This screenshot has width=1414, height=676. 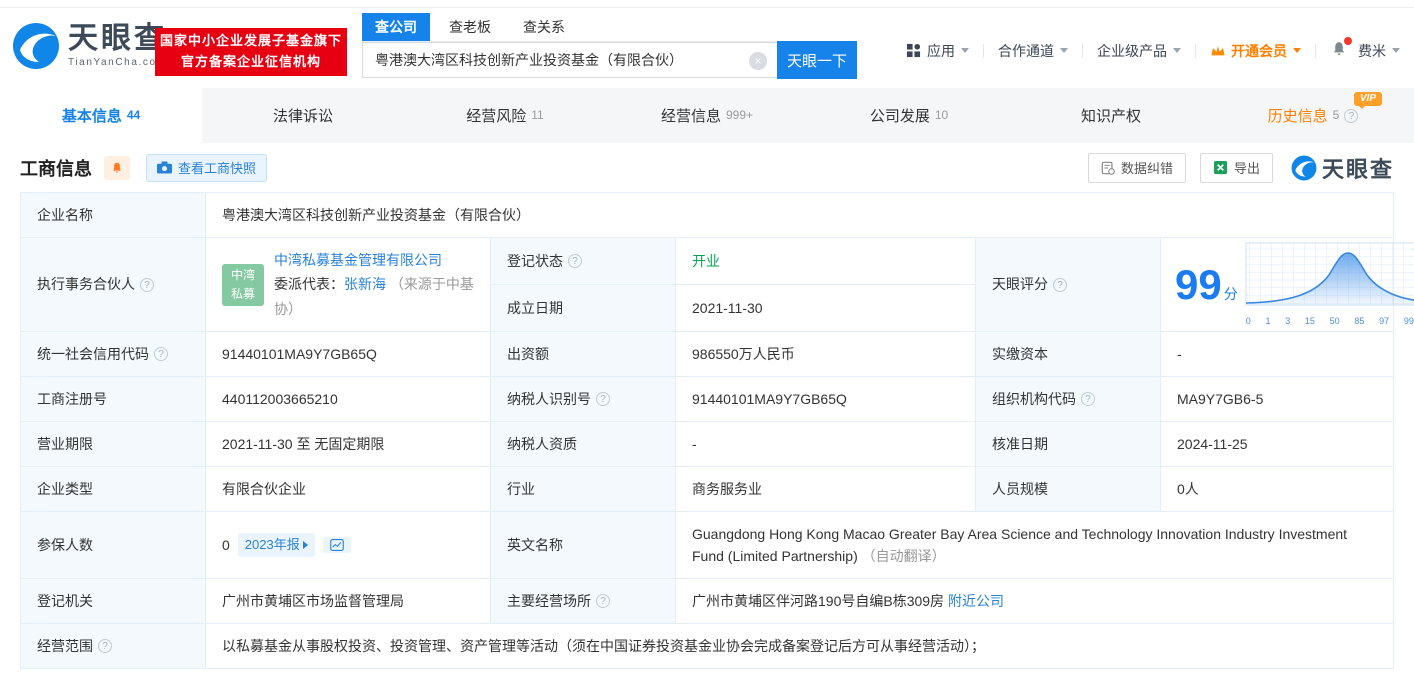 I want to click on trend-chart-button, so click(x=336, y=545).